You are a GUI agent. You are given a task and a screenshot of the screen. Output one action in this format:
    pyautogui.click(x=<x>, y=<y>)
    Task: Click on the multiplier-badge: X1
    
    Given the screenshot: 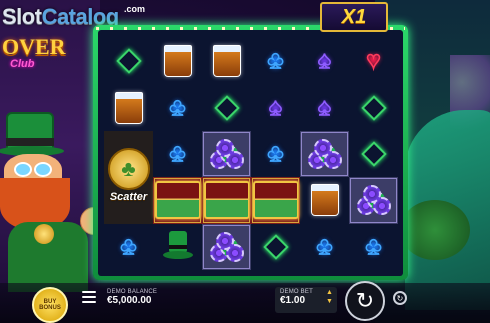 What is the action you would take?
    pyautogui.click(x=354, y=17)
    